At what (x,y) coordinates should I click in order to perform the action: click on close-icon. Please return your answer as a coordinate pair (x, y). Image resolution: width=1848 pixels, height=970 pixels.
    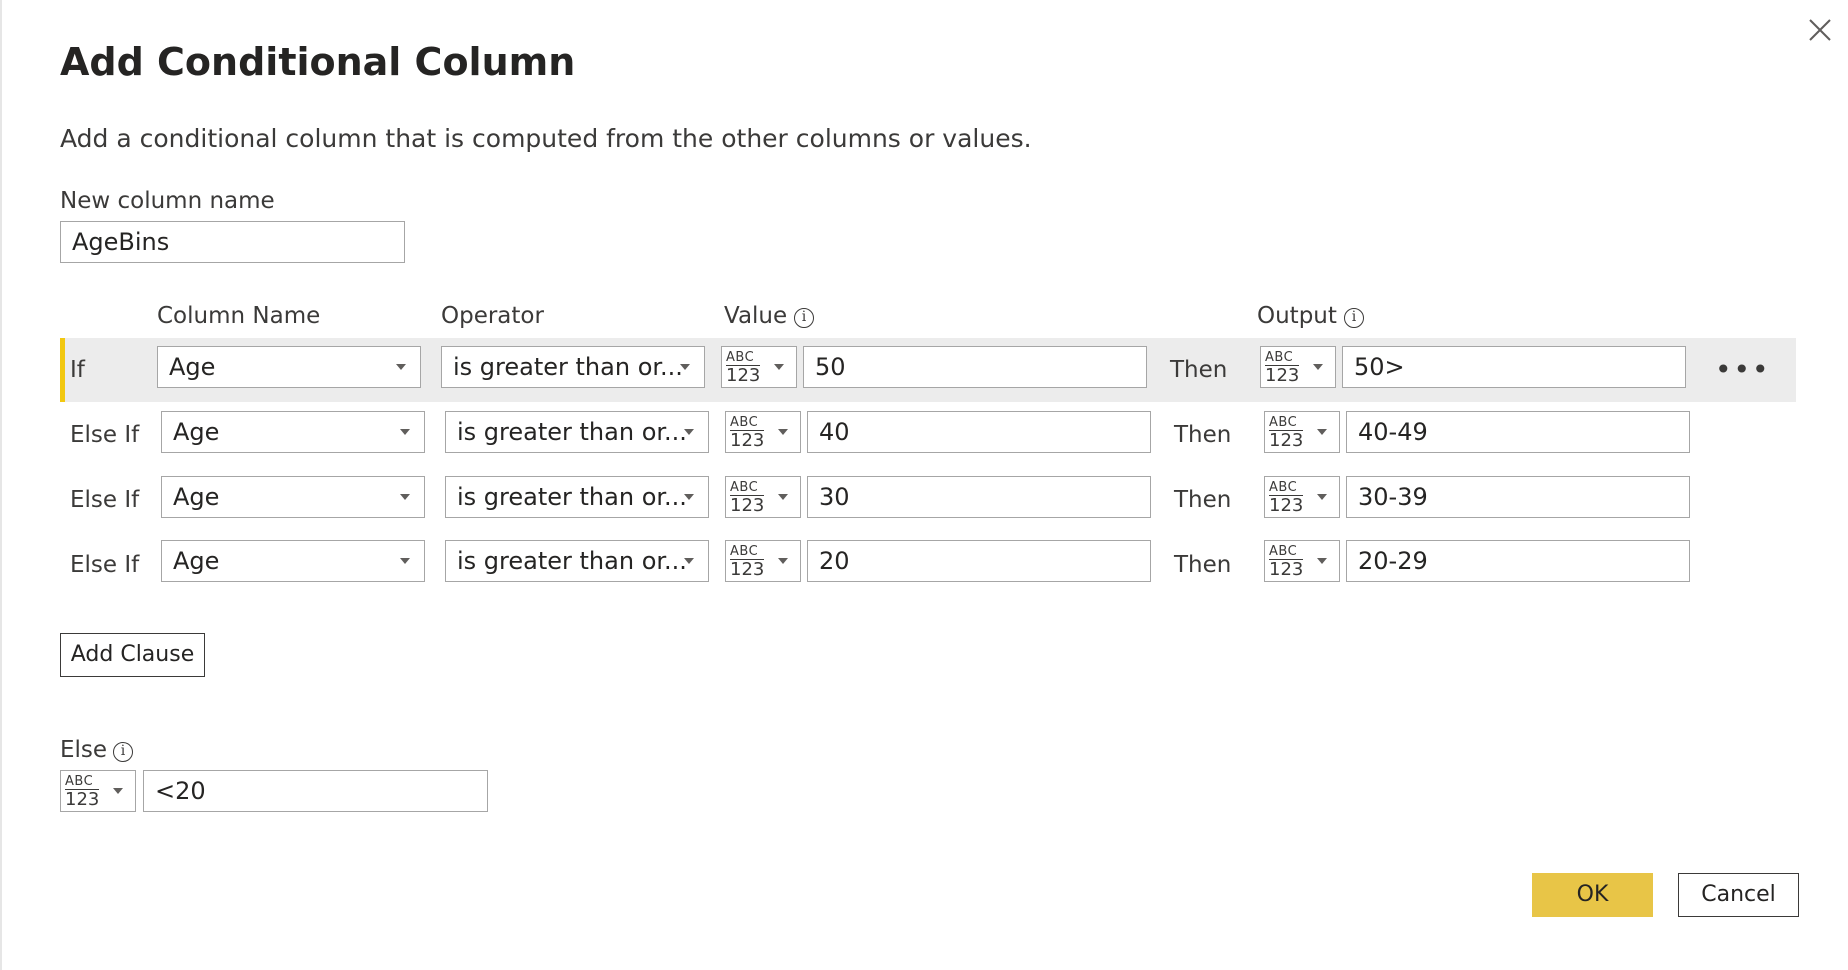
    Looking at the image, I should click on (1820, 30).